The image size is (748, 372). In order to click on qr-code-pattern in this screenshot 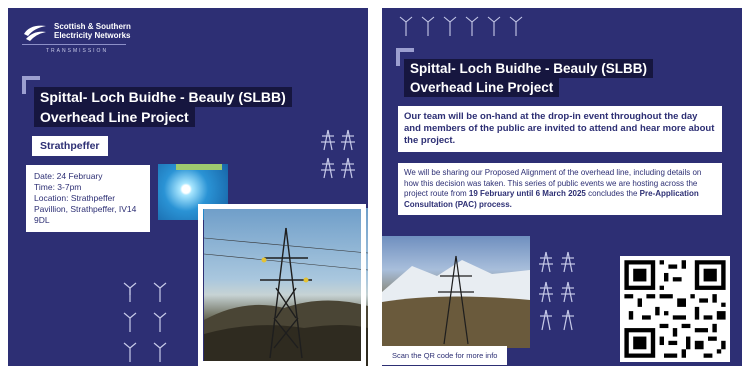, I will do `click(675, 309)`.